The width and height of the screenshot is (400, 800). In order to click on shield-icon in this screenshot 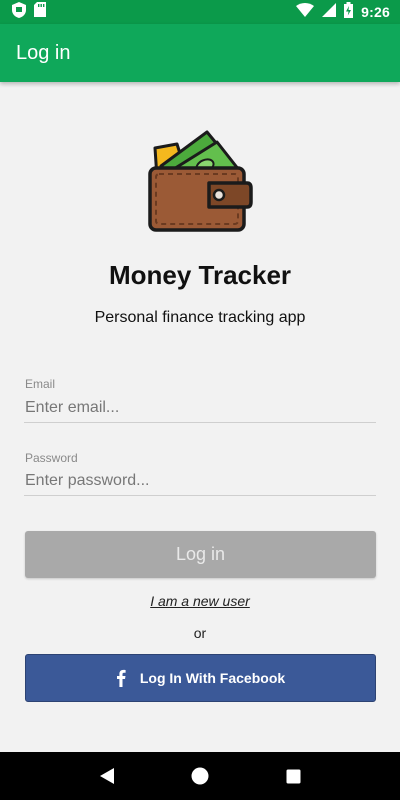, I will do `click(19, 12)`.